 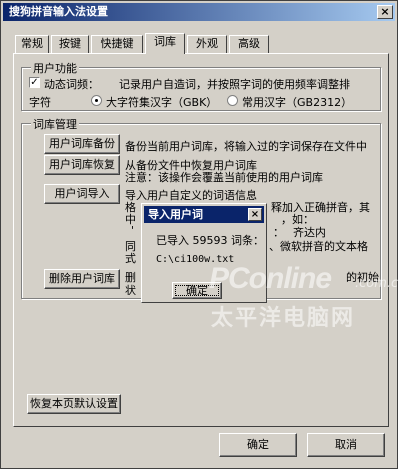 What do you see at coordinates (55, 124) in the screenshot?
I see `lexicon-legend: 词库管理` at bounding box center [55, 124].